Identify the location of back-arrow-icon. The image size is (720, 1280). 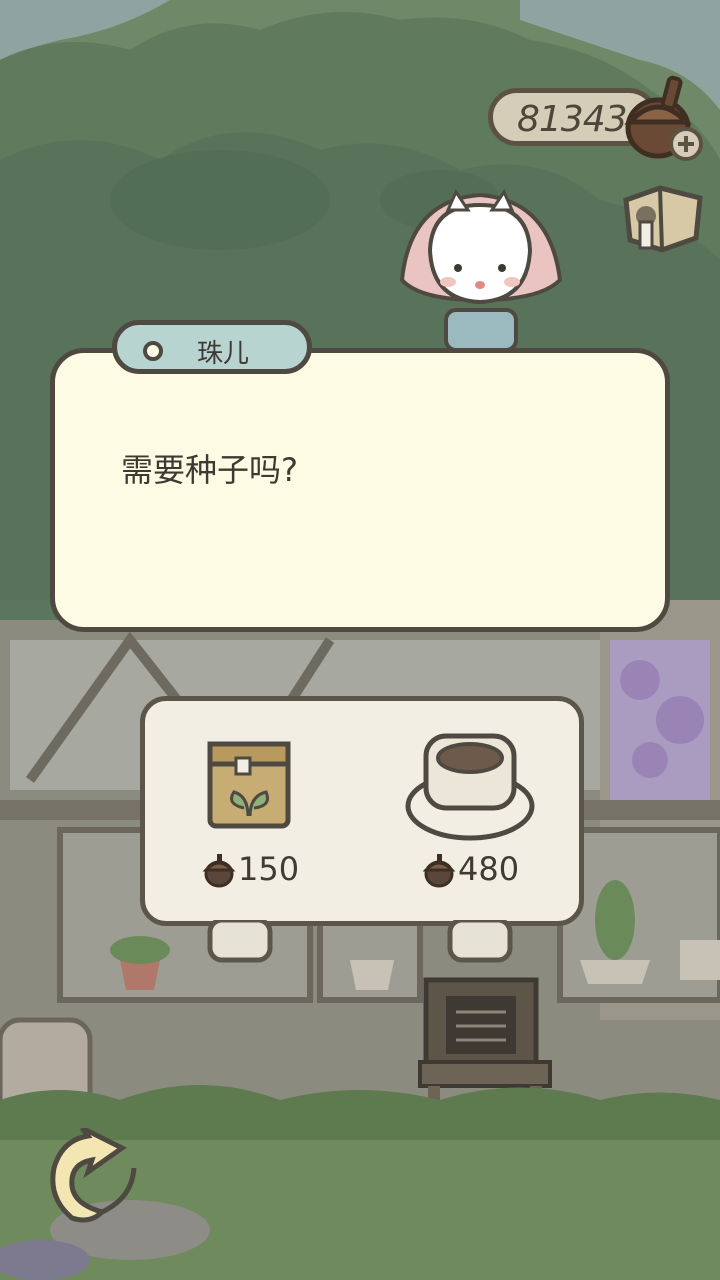
(92, 1176).